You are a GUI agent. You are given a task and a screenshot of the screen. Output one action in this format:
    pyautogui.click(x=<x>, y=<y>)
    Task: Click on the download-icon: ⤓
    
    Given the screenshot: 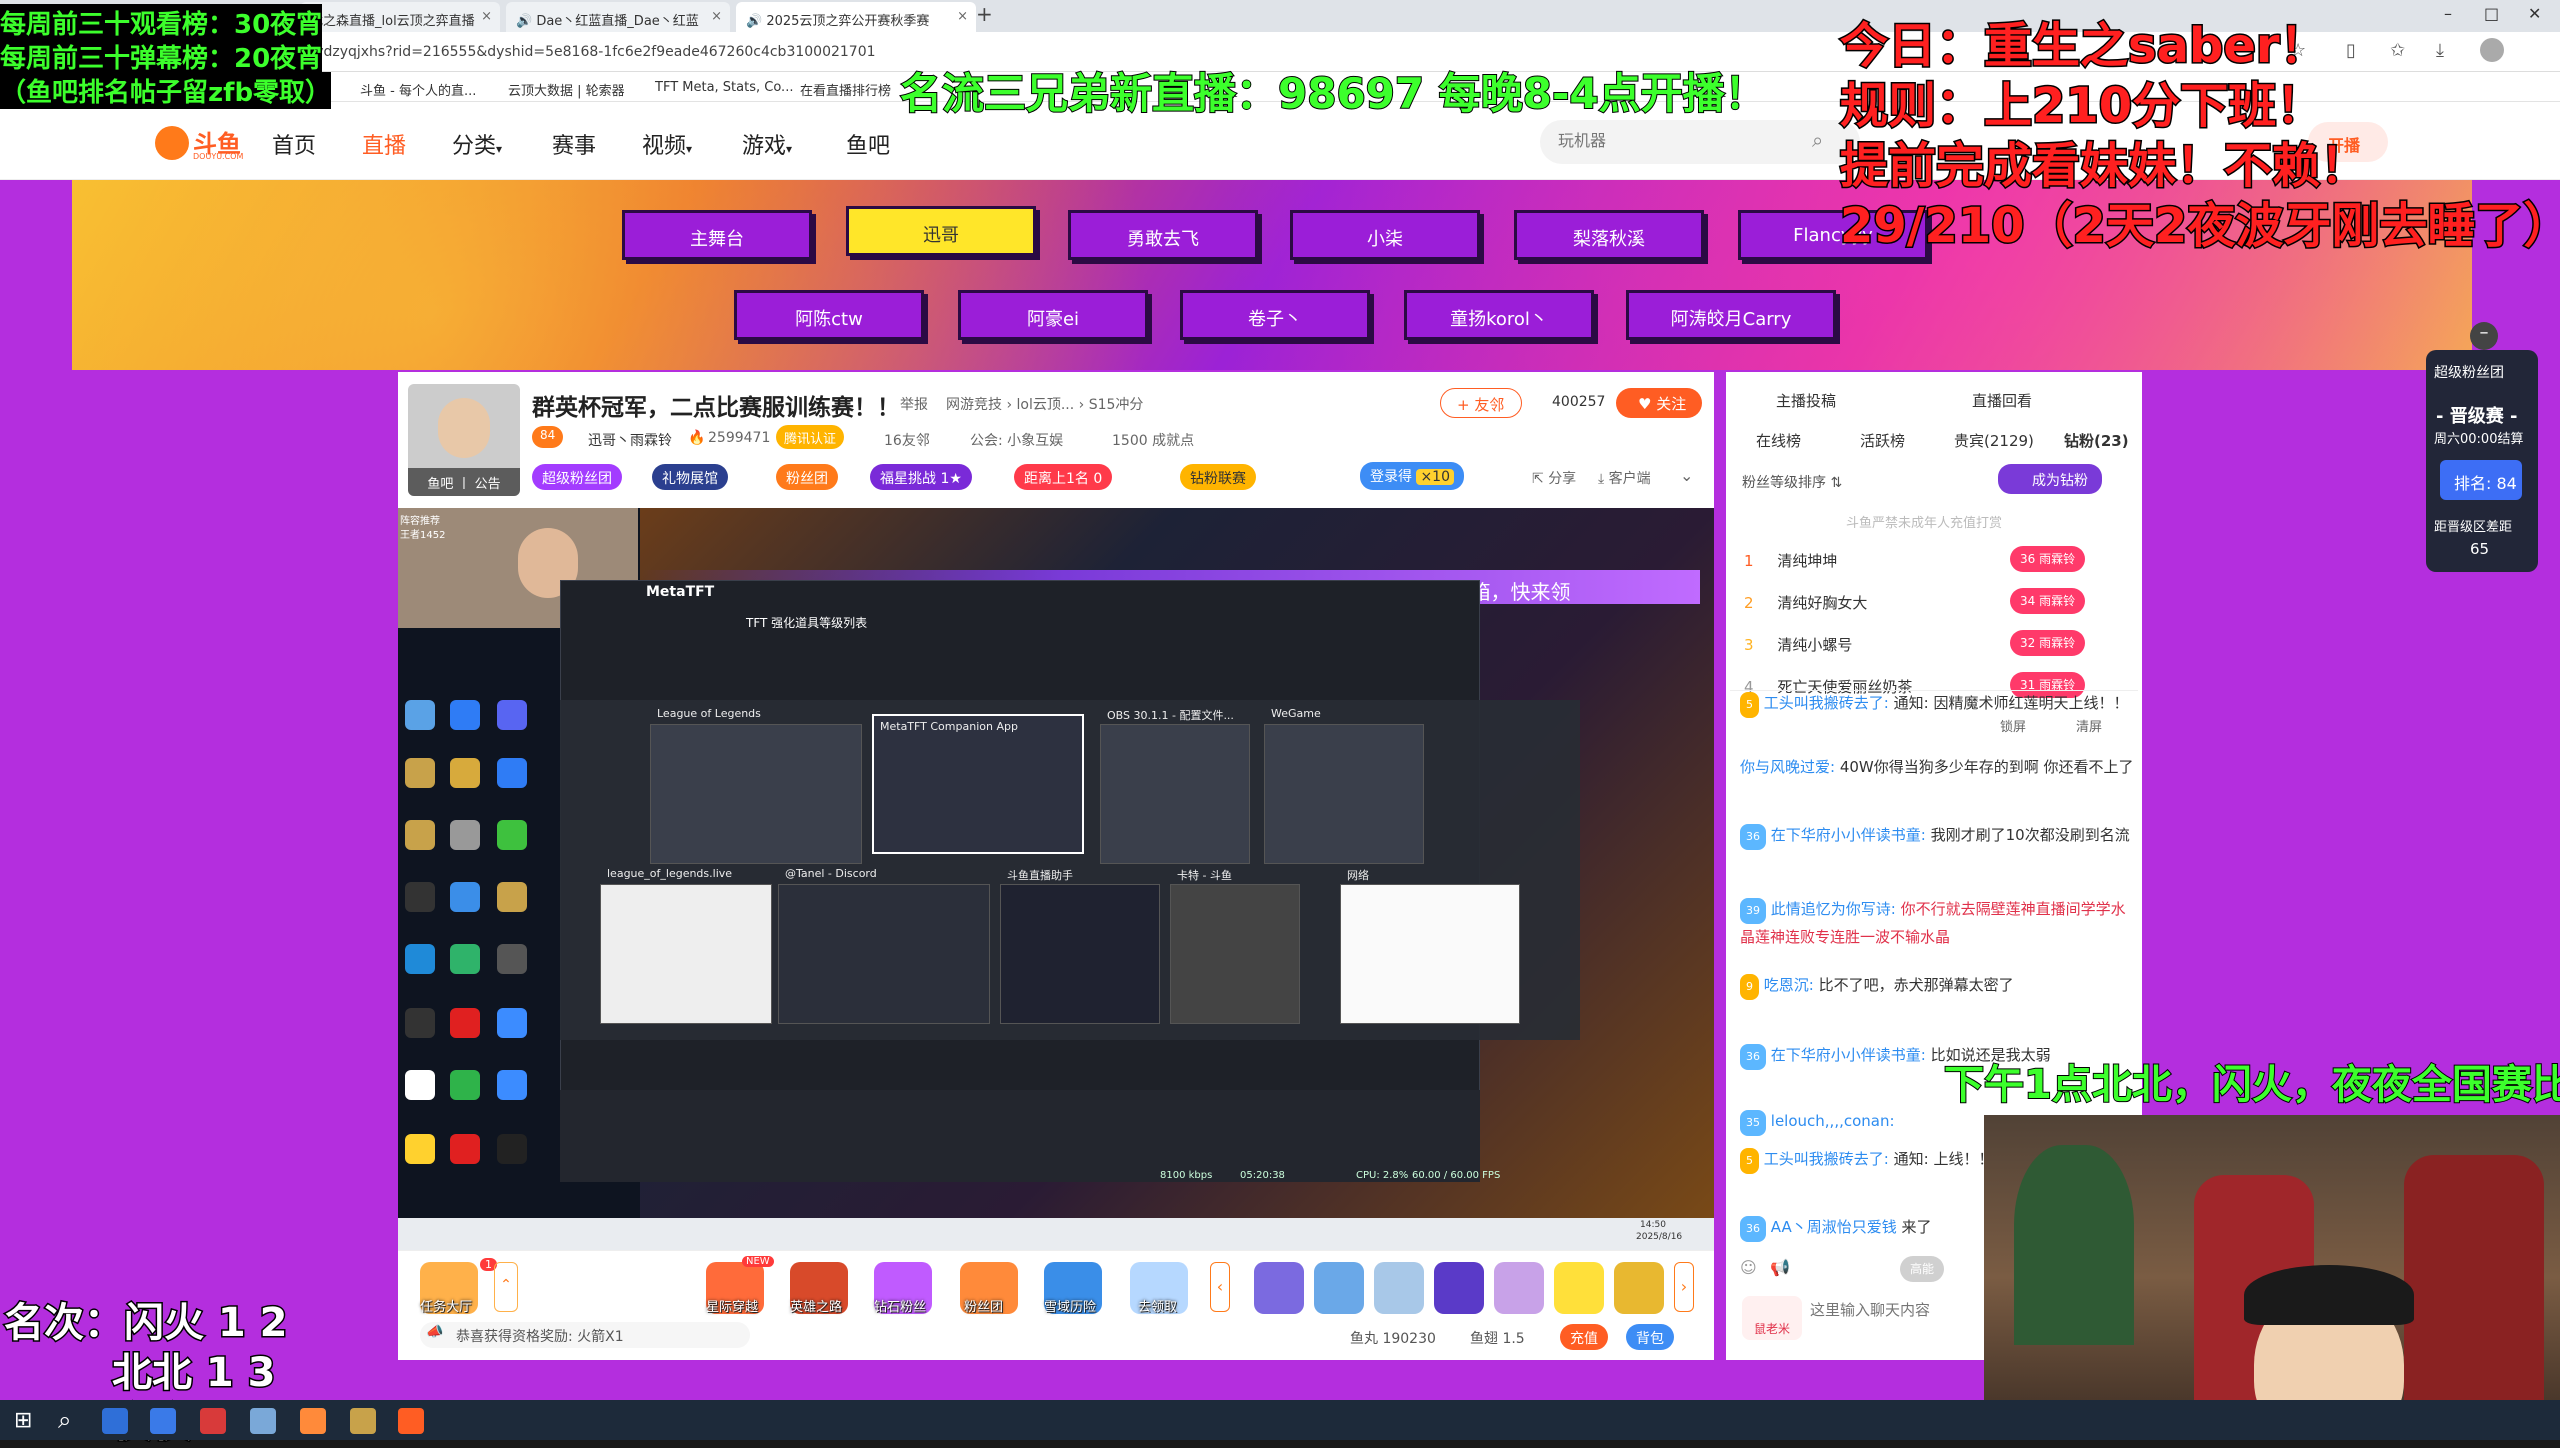 What is the action you would take?
    pyautogui.click(x=2440, y=50)
    